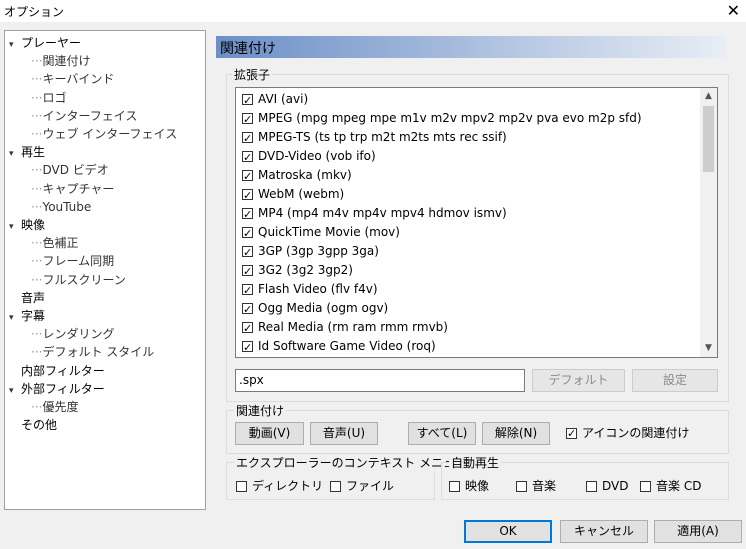 Image resolution: width=746 pixels, height=549 pixels. Describe the element at coordinates (92, 352) in the screenshot. I see `tree-item: ···デフォルト スタイル` at that location.